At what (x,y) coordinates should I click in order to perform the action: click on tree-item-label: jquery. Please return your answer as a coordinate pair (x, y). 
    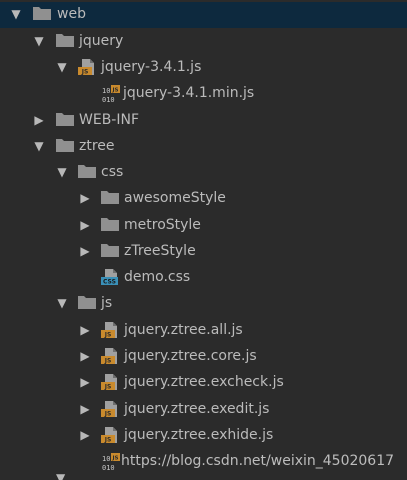
    Looking at the image, I should click on (101, 41).